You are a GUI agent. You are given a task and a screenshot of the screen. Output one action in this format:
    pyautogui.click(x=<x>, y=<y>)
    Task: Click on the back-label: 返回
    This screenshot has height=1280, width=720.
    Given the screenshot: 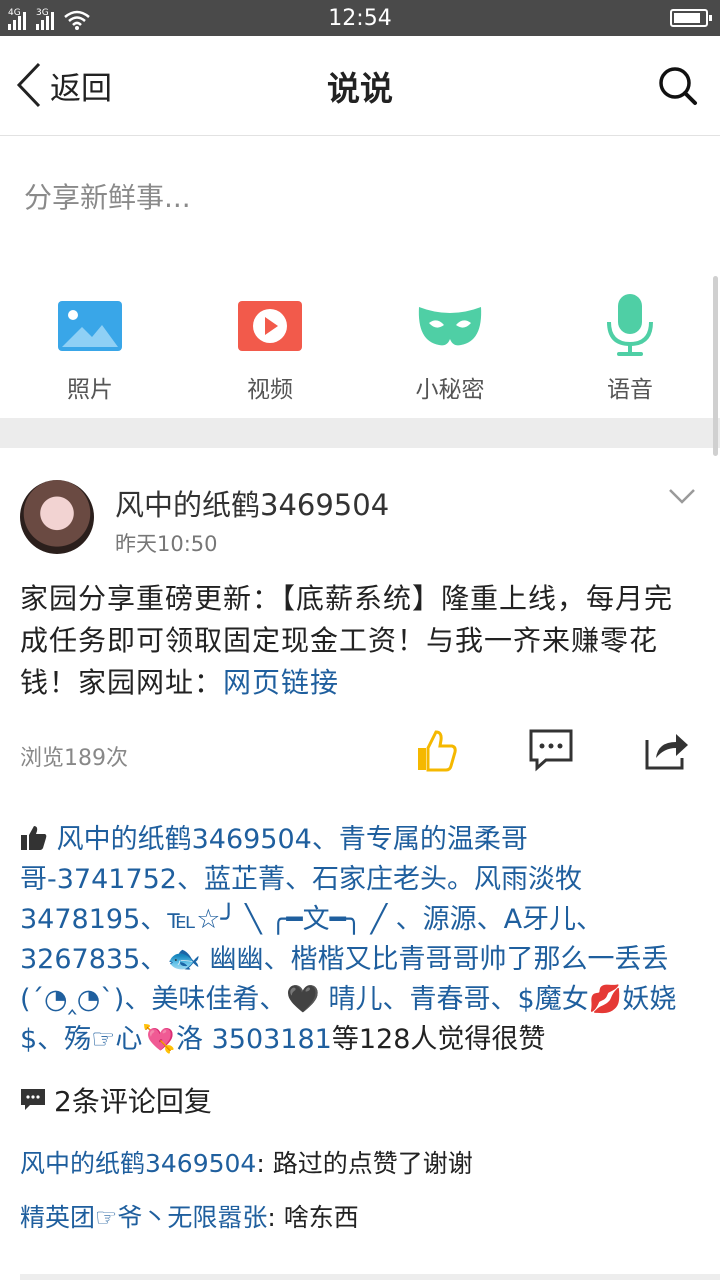 What is the action you would take?
    pyautogui.click(x=81, y=88)
    